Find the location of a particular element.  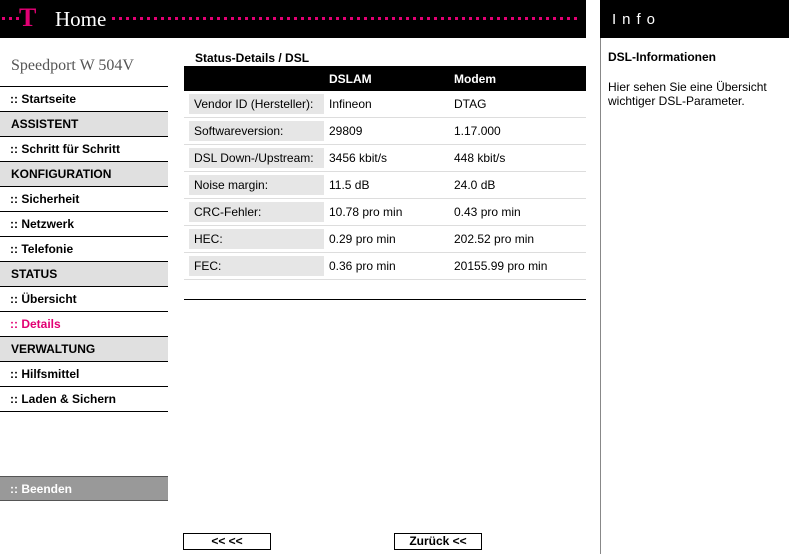

modem-value: 20155.99 pro min is located at coordinates (501, 266).